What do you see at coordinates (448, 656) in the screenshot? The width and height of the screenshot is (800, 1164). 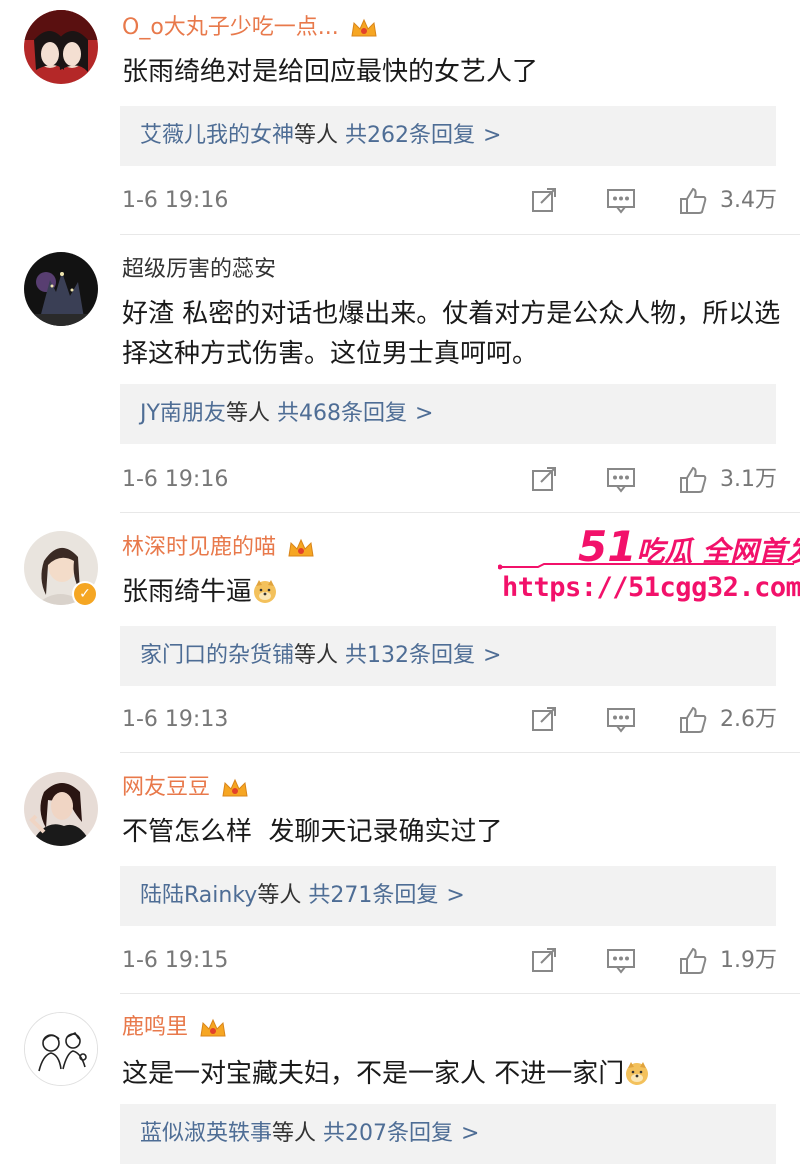 I see `replies-preview: 家门口的杂货铺等人 共132条回复 >` at bounding box center [448, 656].